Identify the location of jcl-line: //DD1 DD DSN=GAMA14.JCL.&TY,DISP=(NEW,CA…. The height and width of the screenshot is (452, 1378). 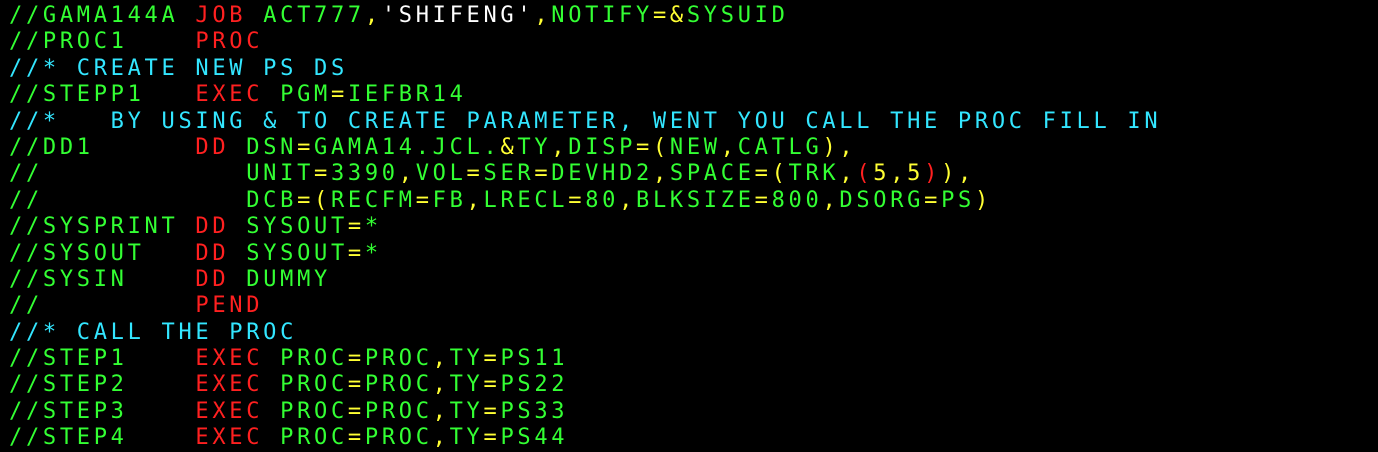
(693, 148).